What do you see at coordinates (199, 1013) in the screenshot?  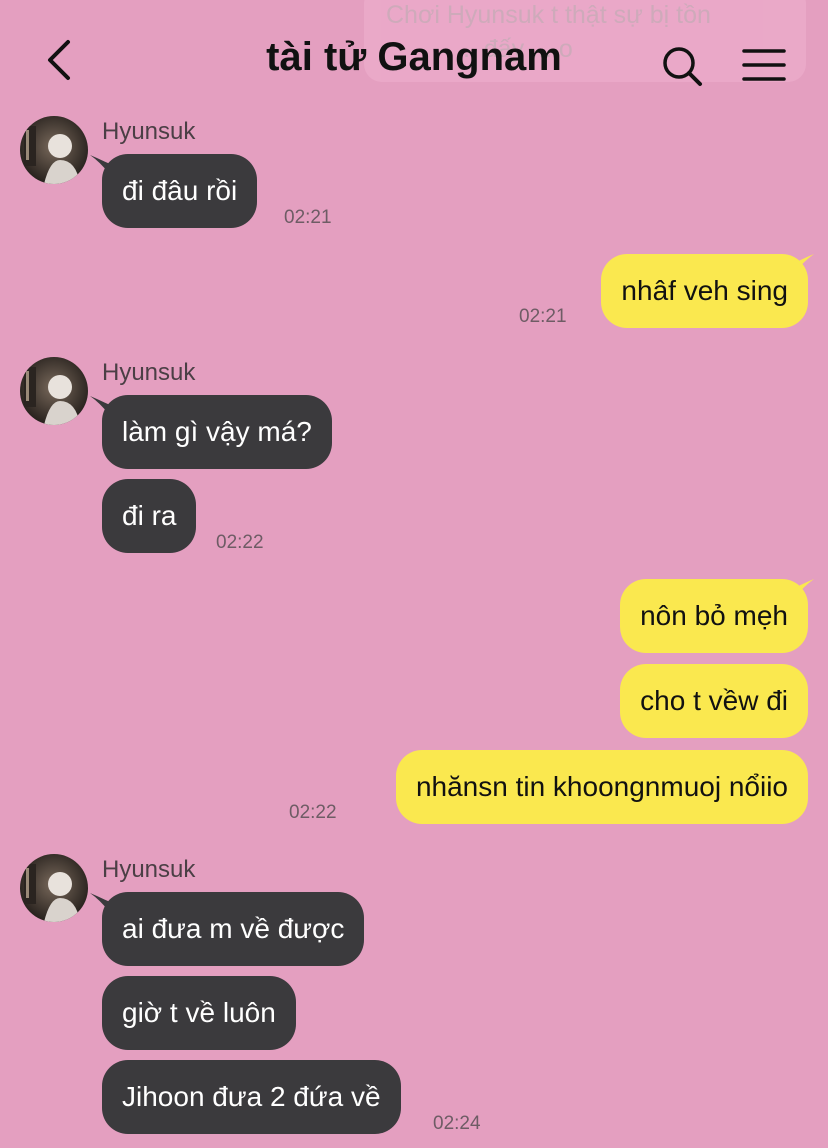 I see `message-bubble: giờ t về luôn` at bounding box center [199, 1013].